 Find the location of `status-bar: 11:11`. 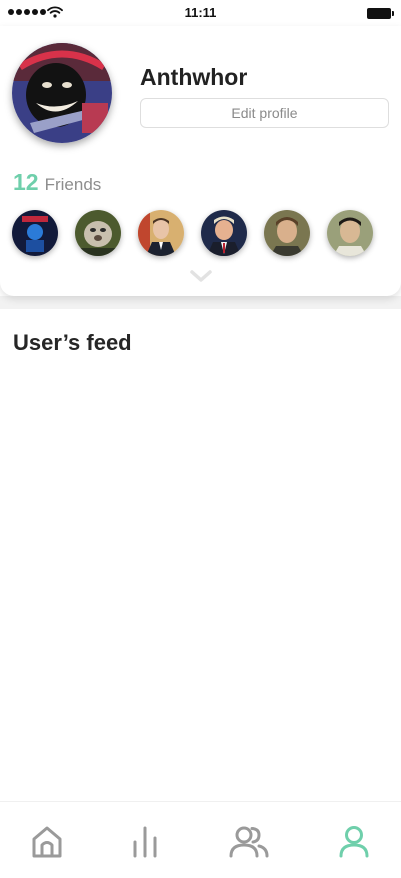

status-bar: 11:11 is located at coordinates (200, 13).